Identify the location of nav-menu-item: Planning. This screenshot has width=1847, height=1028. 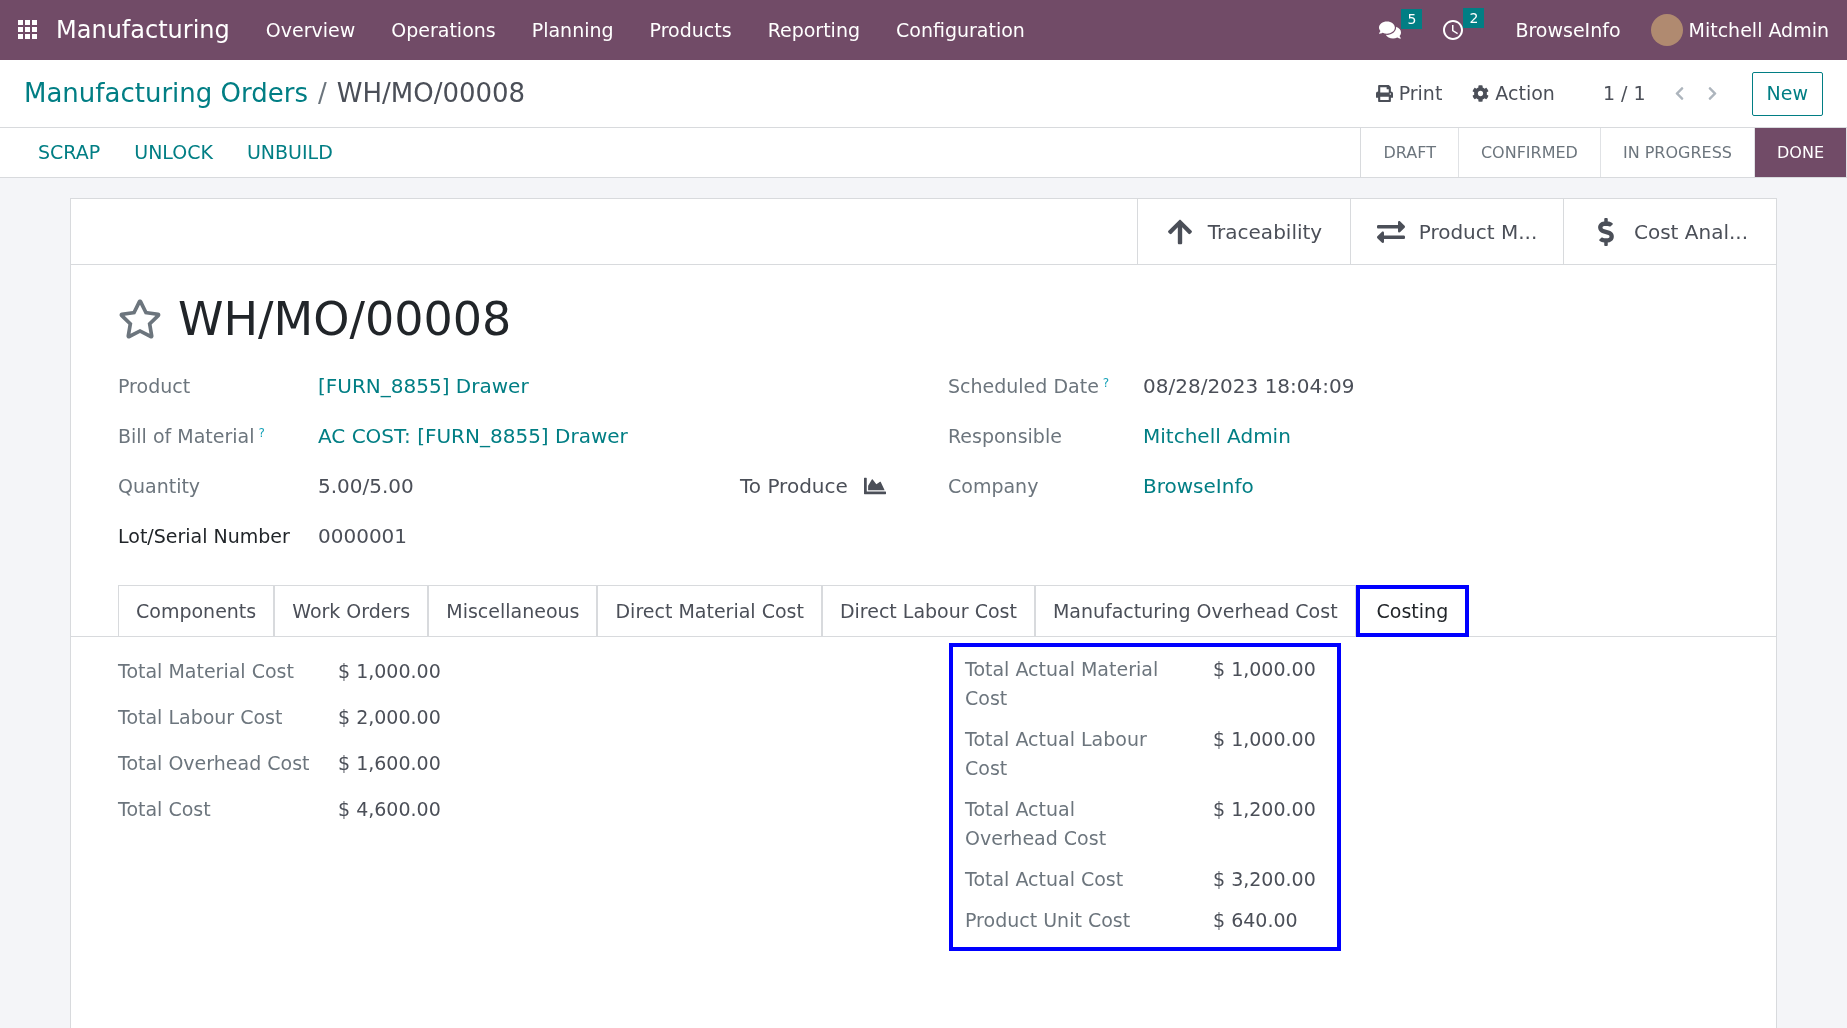
(572, 30).